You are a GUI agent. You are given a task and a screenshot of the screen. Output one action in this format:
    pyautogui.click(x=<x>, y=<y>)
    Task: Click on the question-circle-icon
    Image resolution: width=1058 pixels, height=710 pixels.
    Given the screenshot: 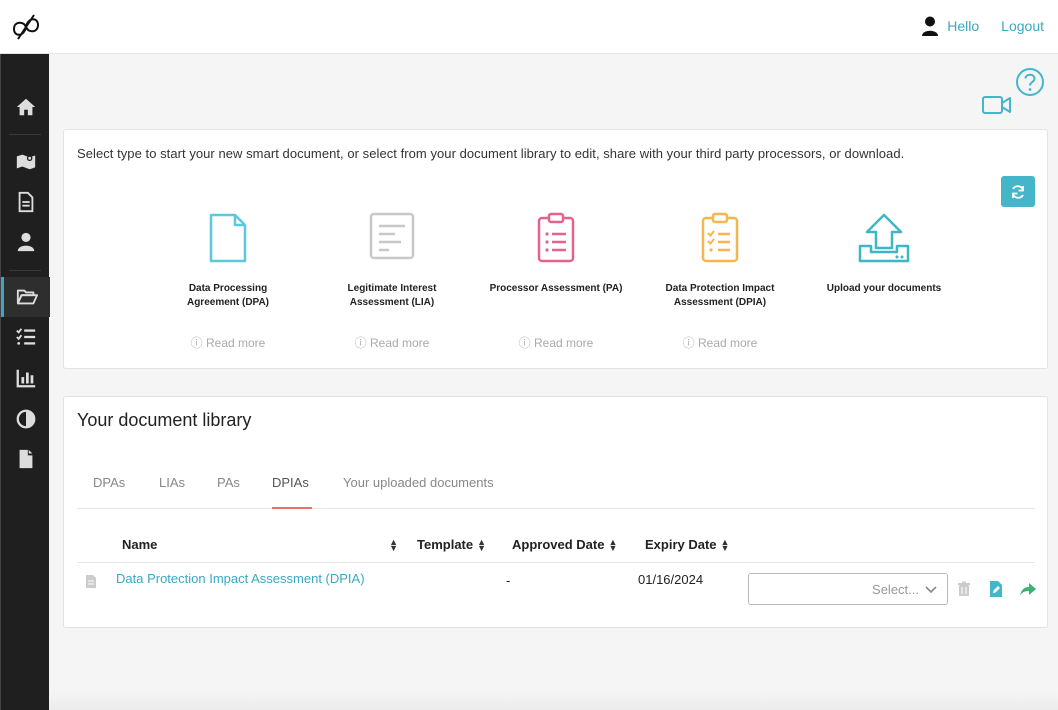 What is the action you would take?
    pyautogui.click(x=1030, y=82)
    